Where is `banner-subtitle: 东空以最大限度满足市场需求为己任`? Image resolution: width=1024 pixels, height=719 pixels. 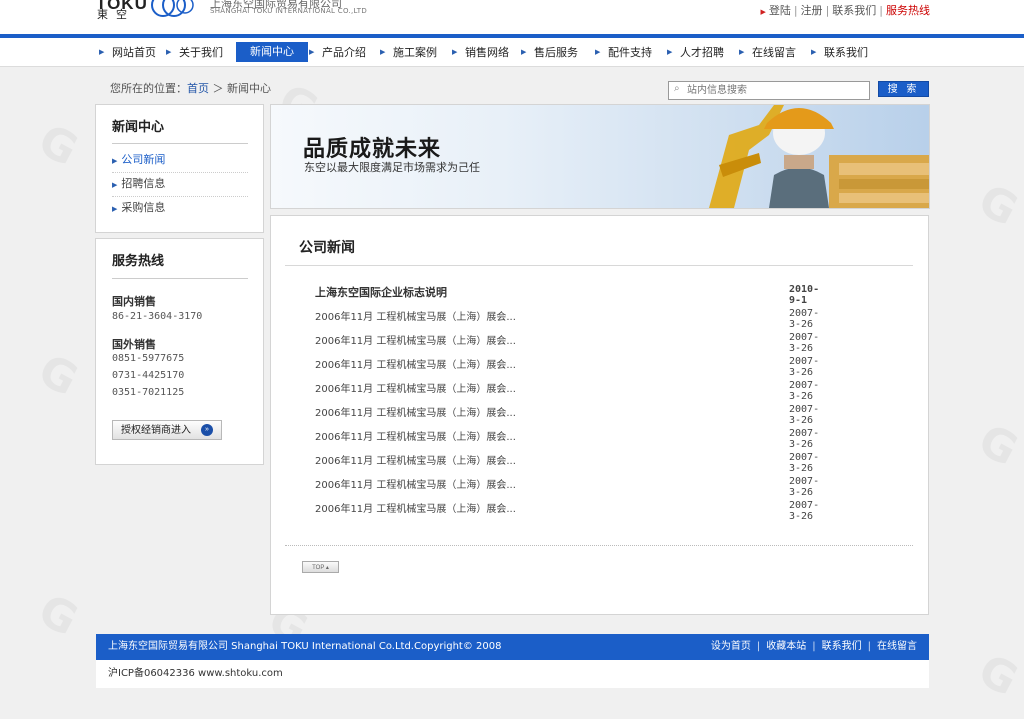 banner-subtitle: 东空以最大限度满足市场需求为己任 is located at coordinates (392, 167).